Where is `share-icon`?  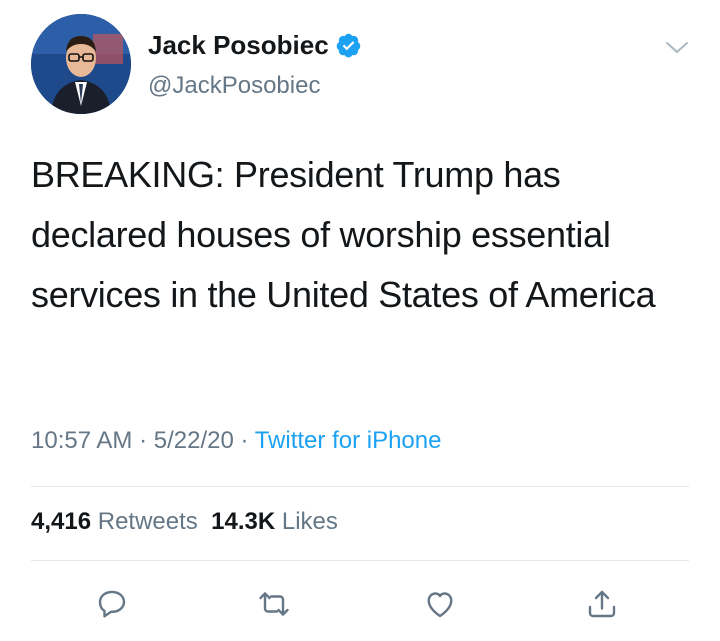 share-icon is located at coordinates (602, 604).